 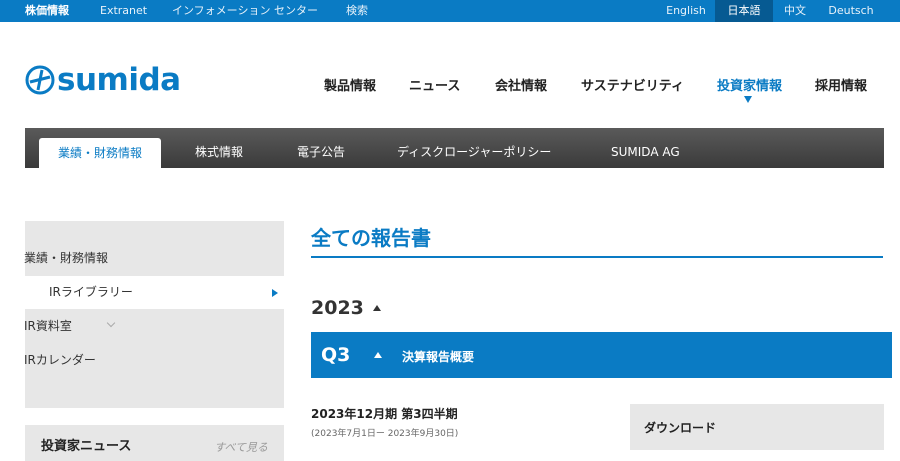 What do you see at coordinates (521, 87) in the screenshot?
I see `nav-company: 会社情報` at bounding box center [521, 87].